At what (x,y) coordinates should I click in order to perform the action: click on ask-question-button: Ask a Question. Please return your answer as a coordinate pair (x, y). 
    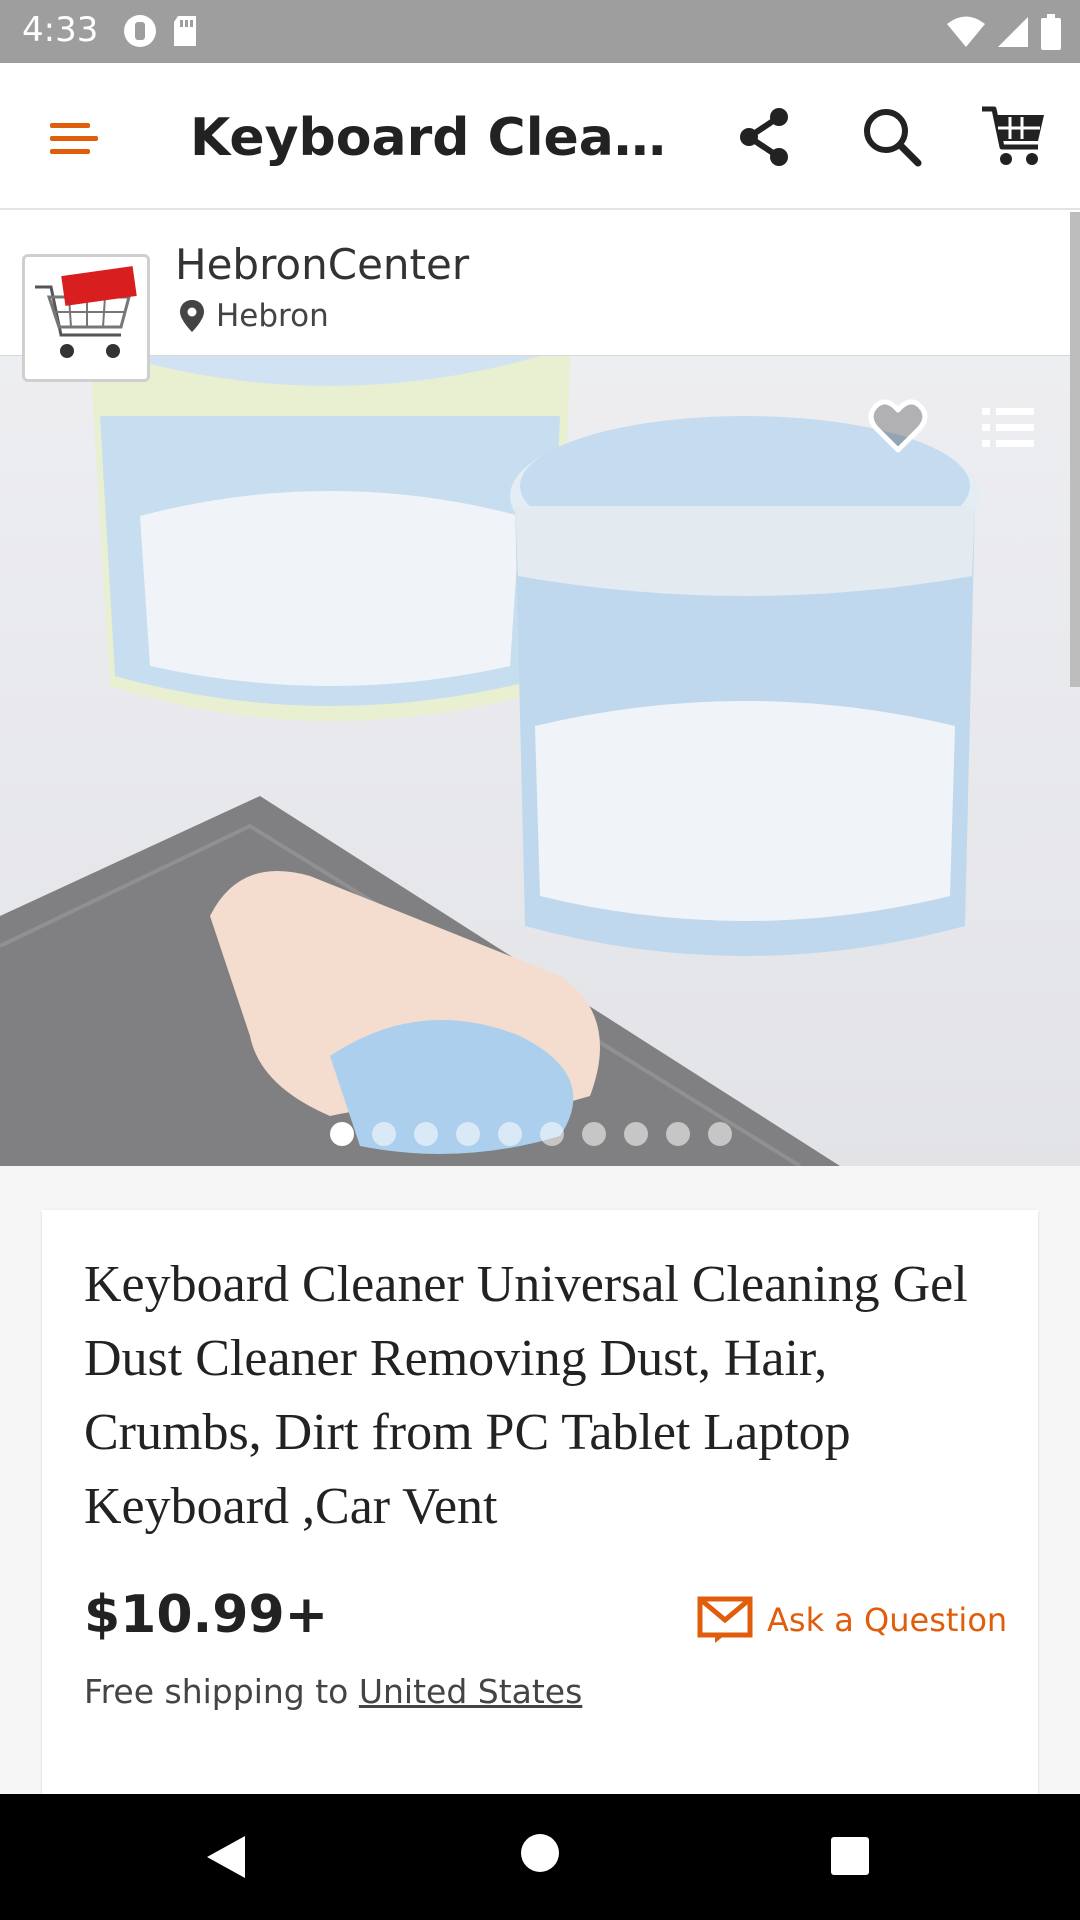
    Looking at the image, I should click on (852, 1620).